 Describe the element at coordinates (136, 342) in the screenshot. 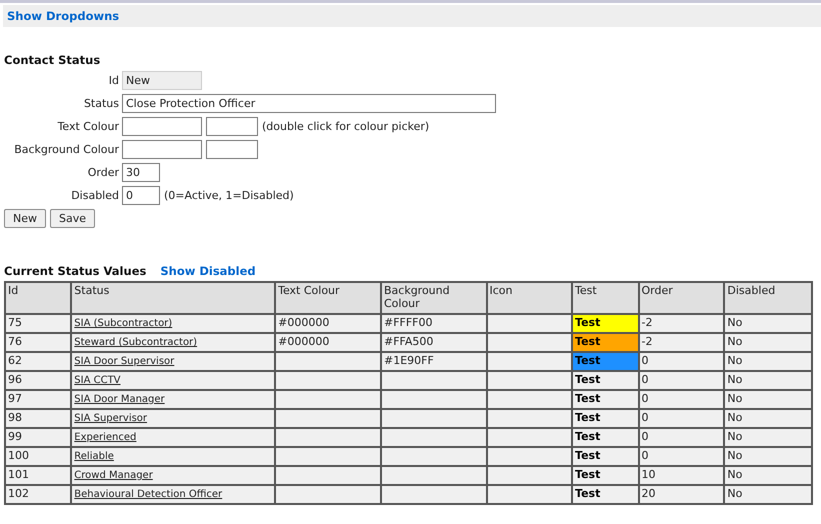

I see `status-link: Steward (Subcontractor)` at that location.